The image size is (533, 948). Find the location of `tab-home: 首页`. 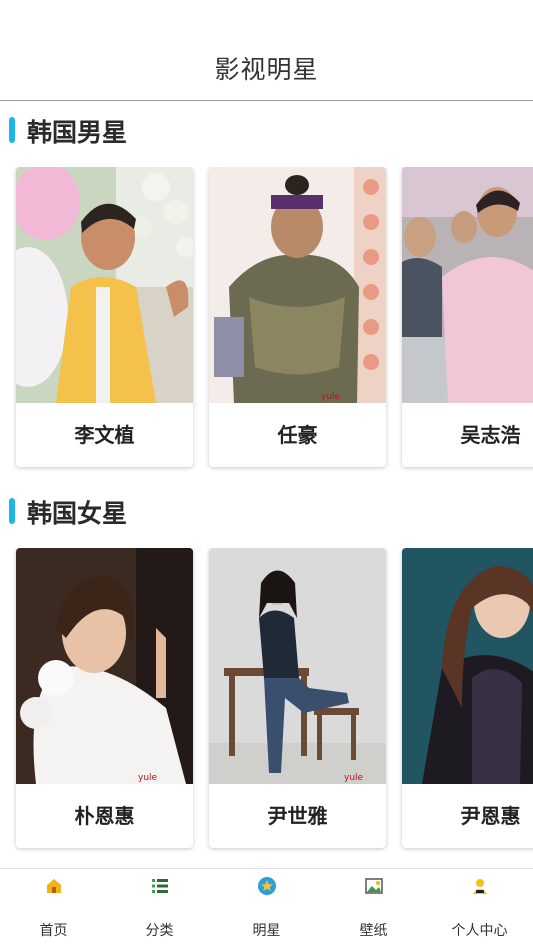

tab-home: 首页 is located at coordinates (53, 908).